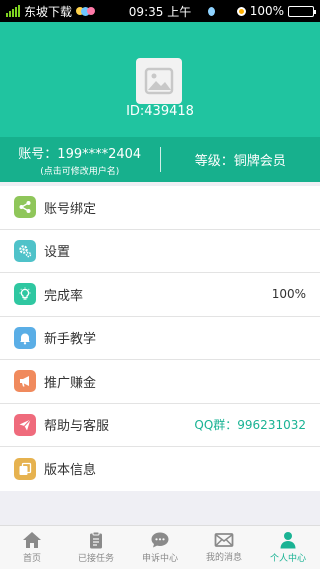 The width and height of the screenshot is (320, 569). What do you see at coordinates (96, 540) in the screenshot?
I see `clipboard-icon` at bounding box center [96, 540].